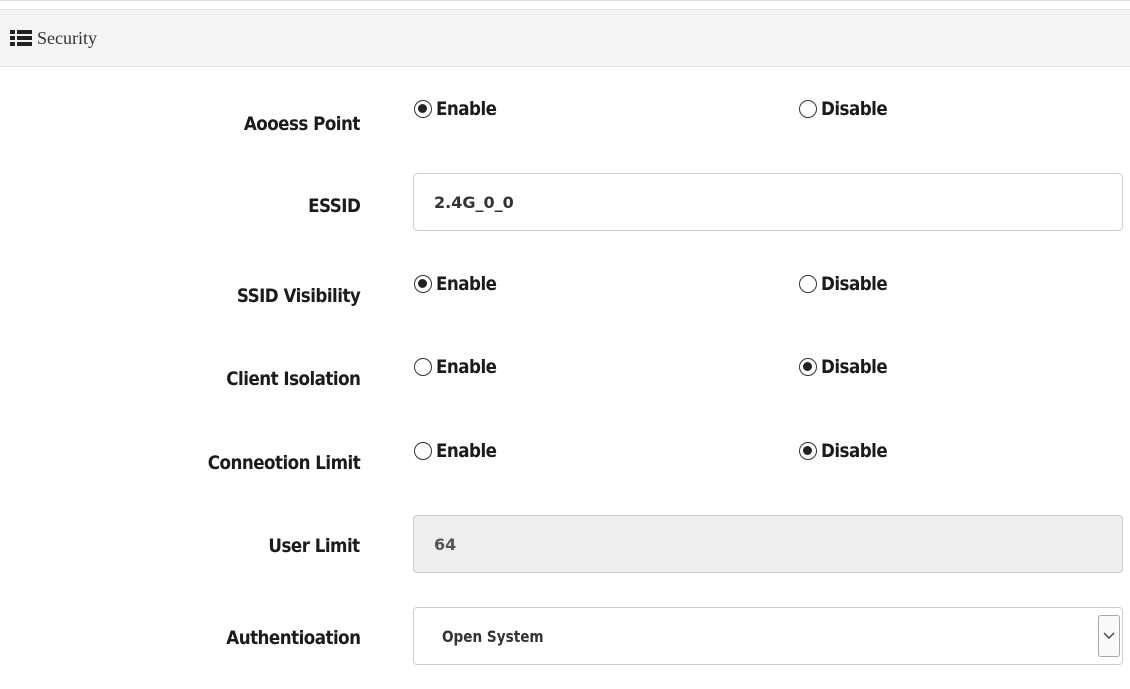  Describe the element at coordinates (284, 463) in the screenshot. I see `connection-limit-label: Conneotion Limit` at that location.